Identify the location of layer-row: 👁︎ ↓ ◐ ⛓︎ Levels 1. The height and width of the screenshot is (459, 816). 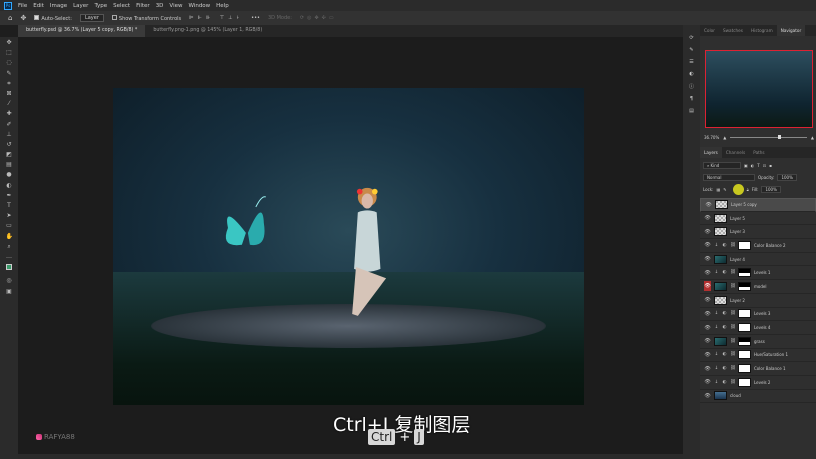
(758, 273).